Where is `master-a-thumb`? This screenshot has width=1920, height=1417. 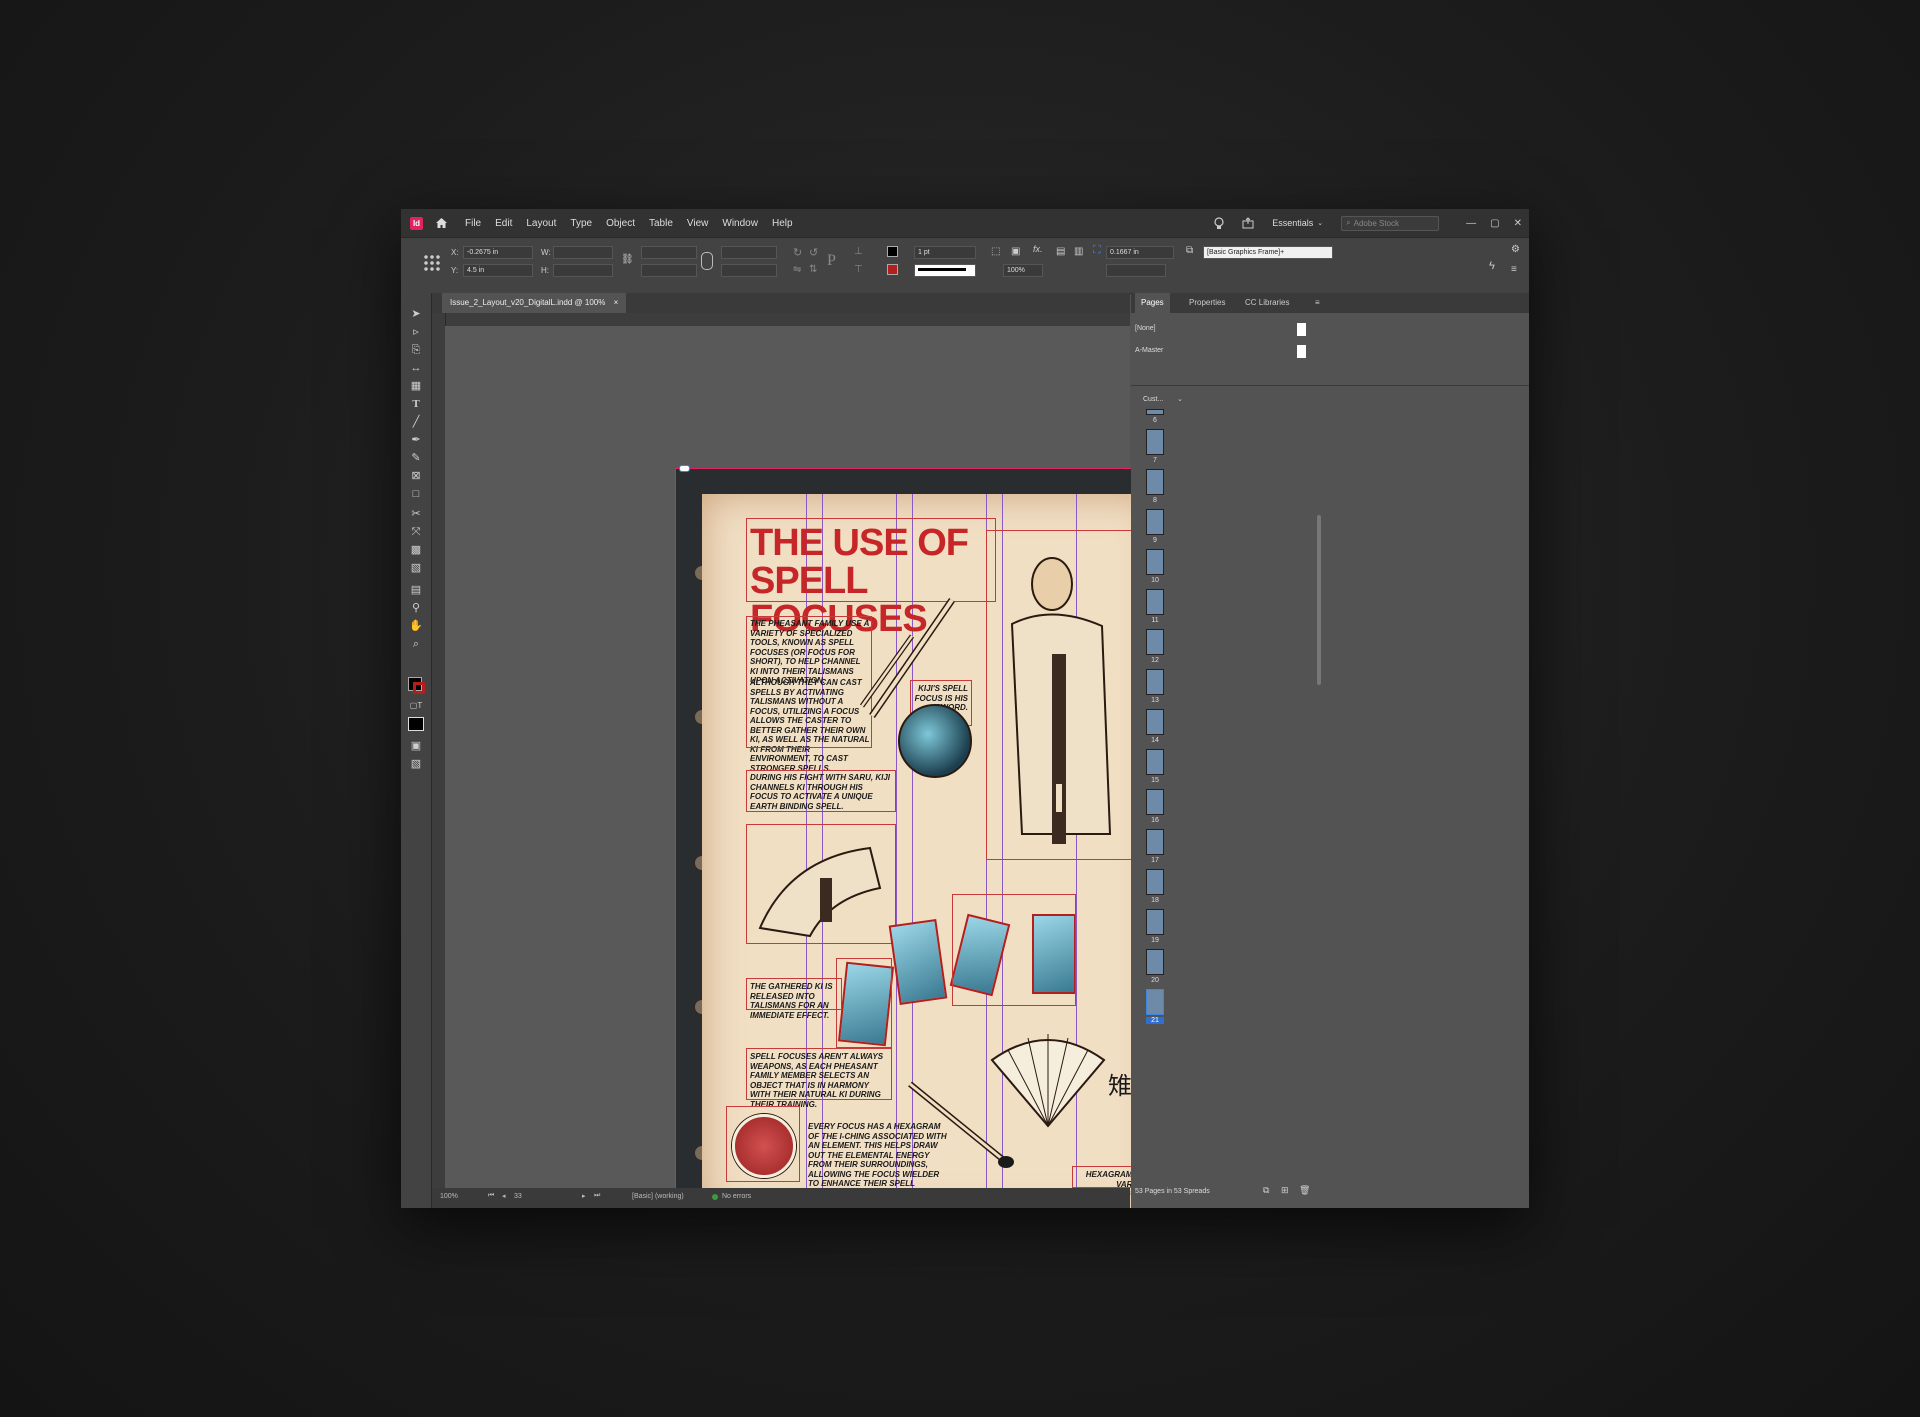 master-a-thumb is located at coordinates (1301, 351).